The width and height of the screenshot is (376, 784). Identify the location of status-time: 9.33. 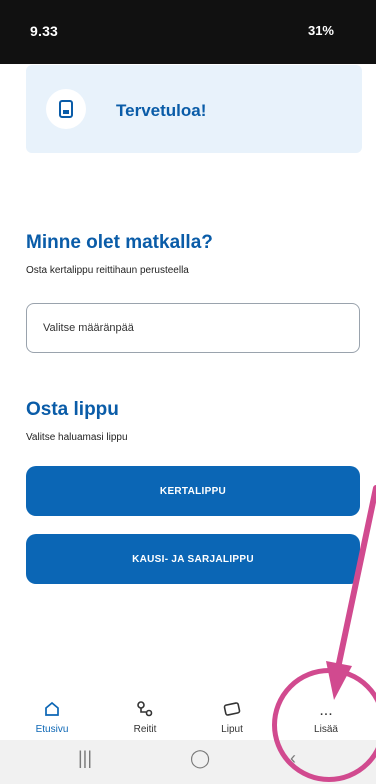
(44, 31).